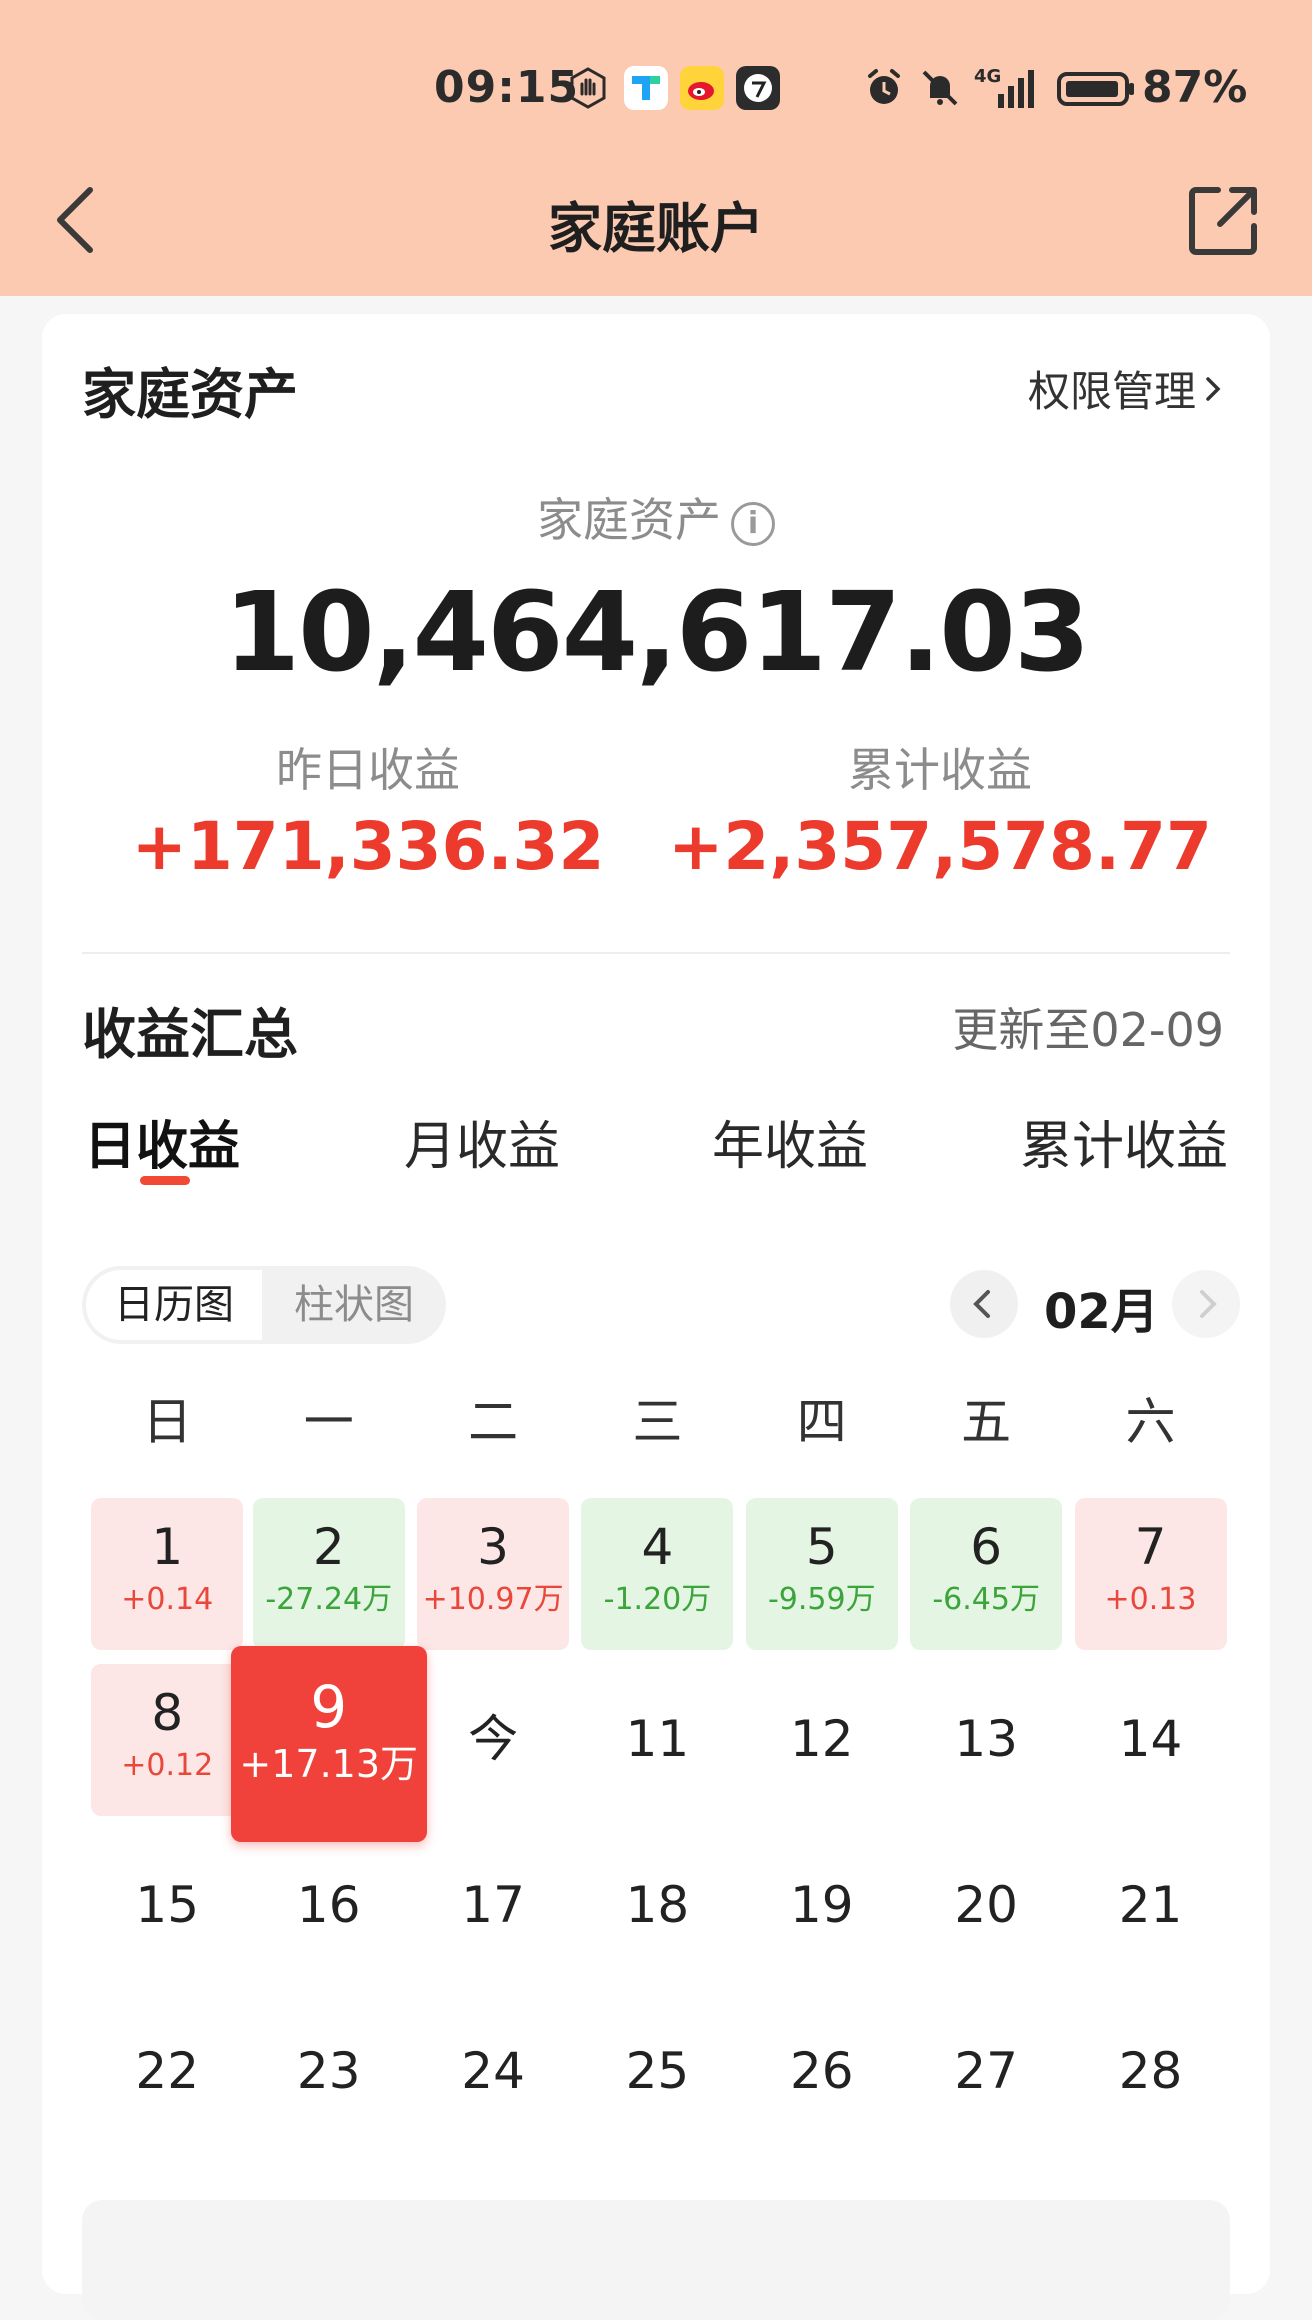 The width and height of the screenshot is (1312, 2320). What do you see at coordinates (656, 148) in the screenshot?
I see `app-header: 09:15 4G 87% 家庭账户` at bounding box center [656, 148].